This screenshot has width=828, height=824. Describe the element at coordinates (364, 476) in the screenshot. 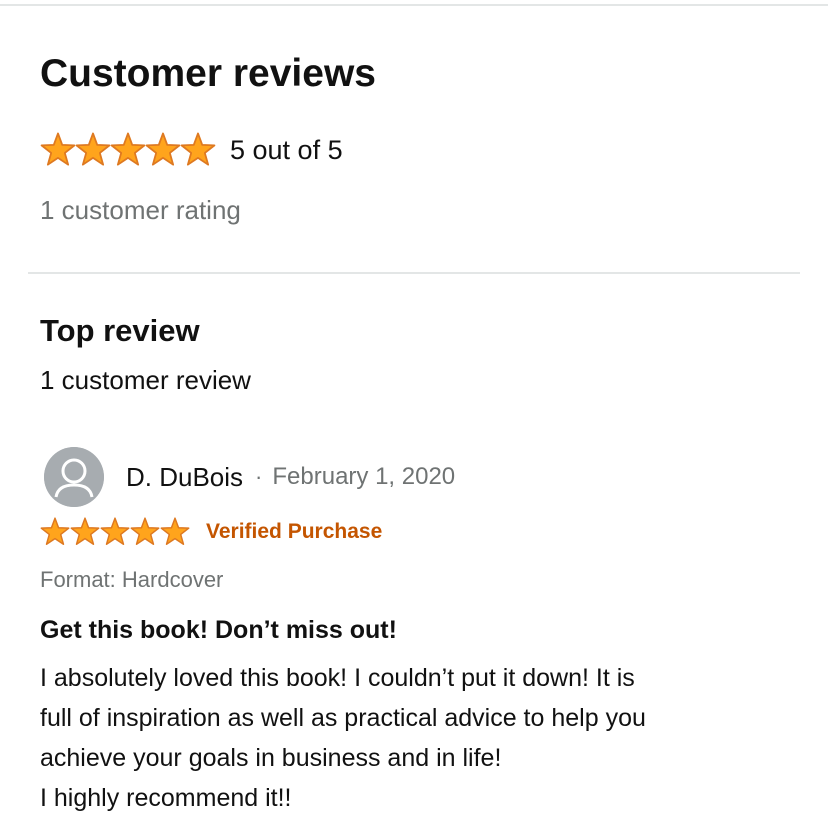

I see `review-date: February 1, 2020` at that location.